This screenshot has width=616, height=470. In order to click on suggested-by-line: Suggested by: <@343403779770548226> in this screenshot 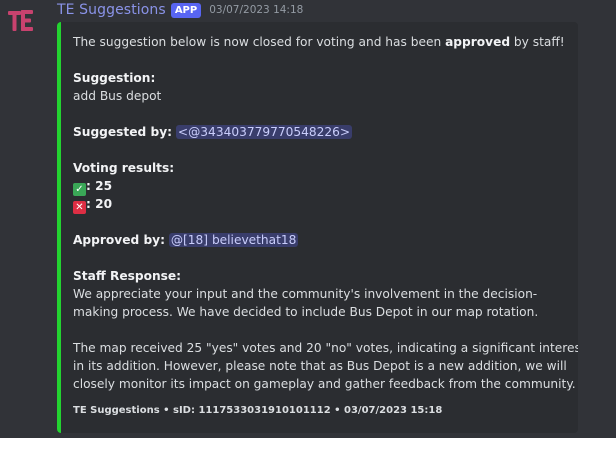, I will do `click(213, 132)`.